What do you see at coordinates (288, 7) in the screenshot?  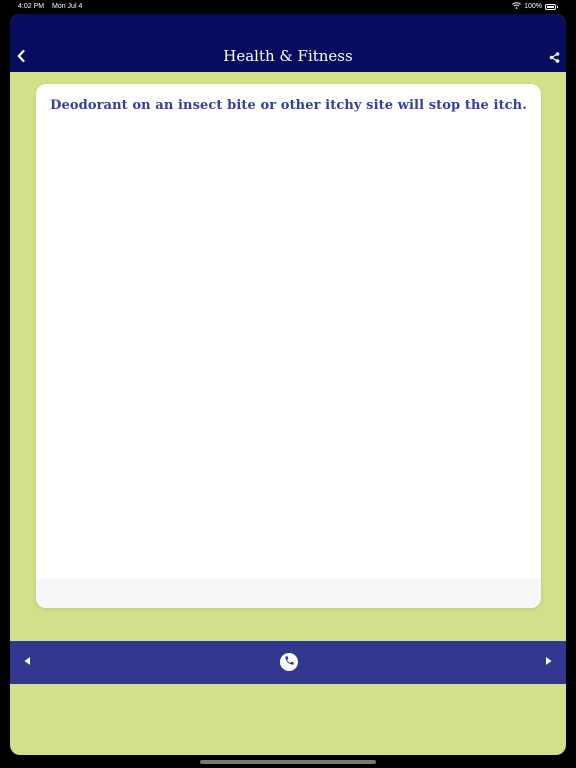 I see `status-bar: 4:02 PM Mon Jul 4 100%` at bounding box center [288, 7].